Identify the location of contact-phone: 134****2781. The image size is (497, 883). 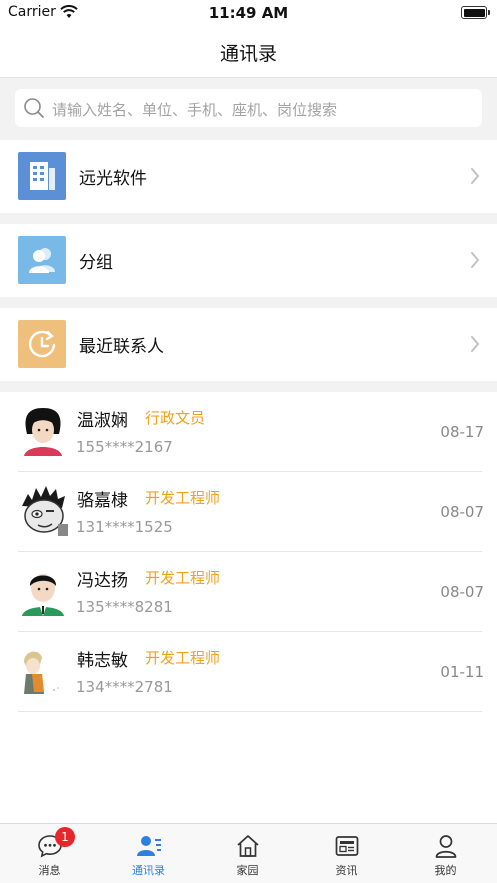
(124, 687).